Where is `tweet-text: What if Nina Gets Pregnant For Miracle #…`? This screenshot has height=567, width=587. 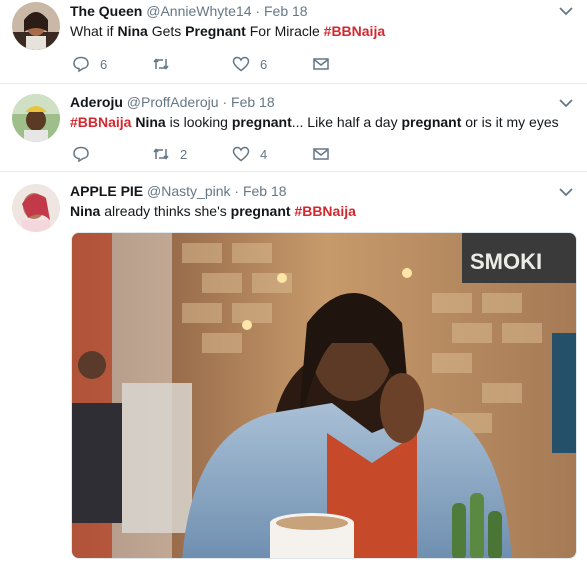 tweet-text: What if Nina Gets Pregnant For Miracle #… is located at coordinates (227, 31).